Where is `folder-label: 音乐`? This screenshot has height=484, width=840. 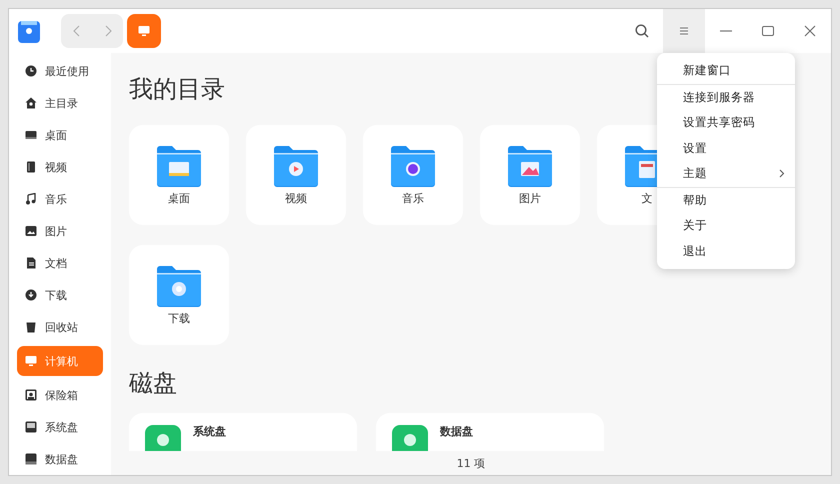
folder-label: 音乐 is located at coordinates (413, 198).